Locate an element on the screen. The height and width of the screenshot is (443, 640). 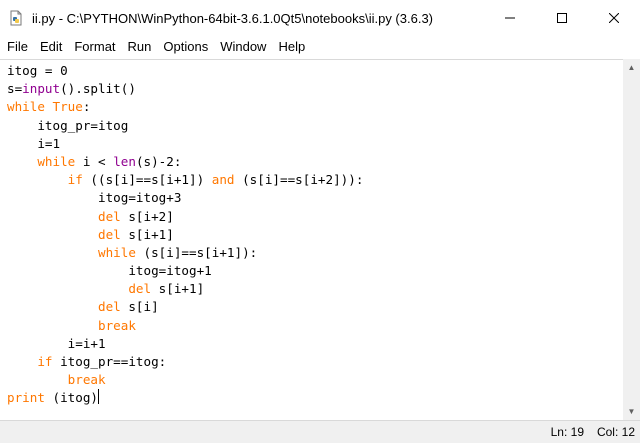
code-token: itog_pr=itog is located at coordinates (83, 125).